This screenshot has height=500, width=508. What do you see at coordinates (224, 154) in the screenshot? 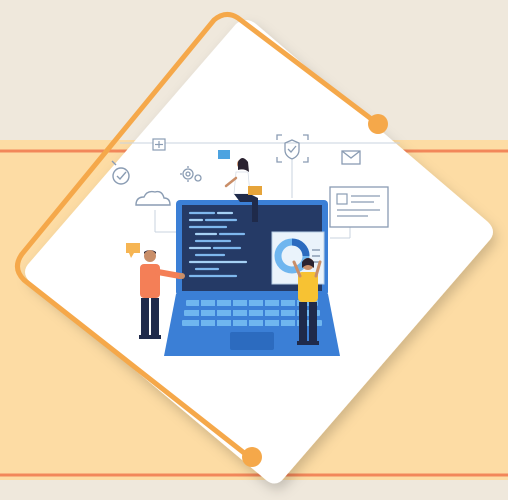
I see `note-blue` at bounding box center [224, 154].